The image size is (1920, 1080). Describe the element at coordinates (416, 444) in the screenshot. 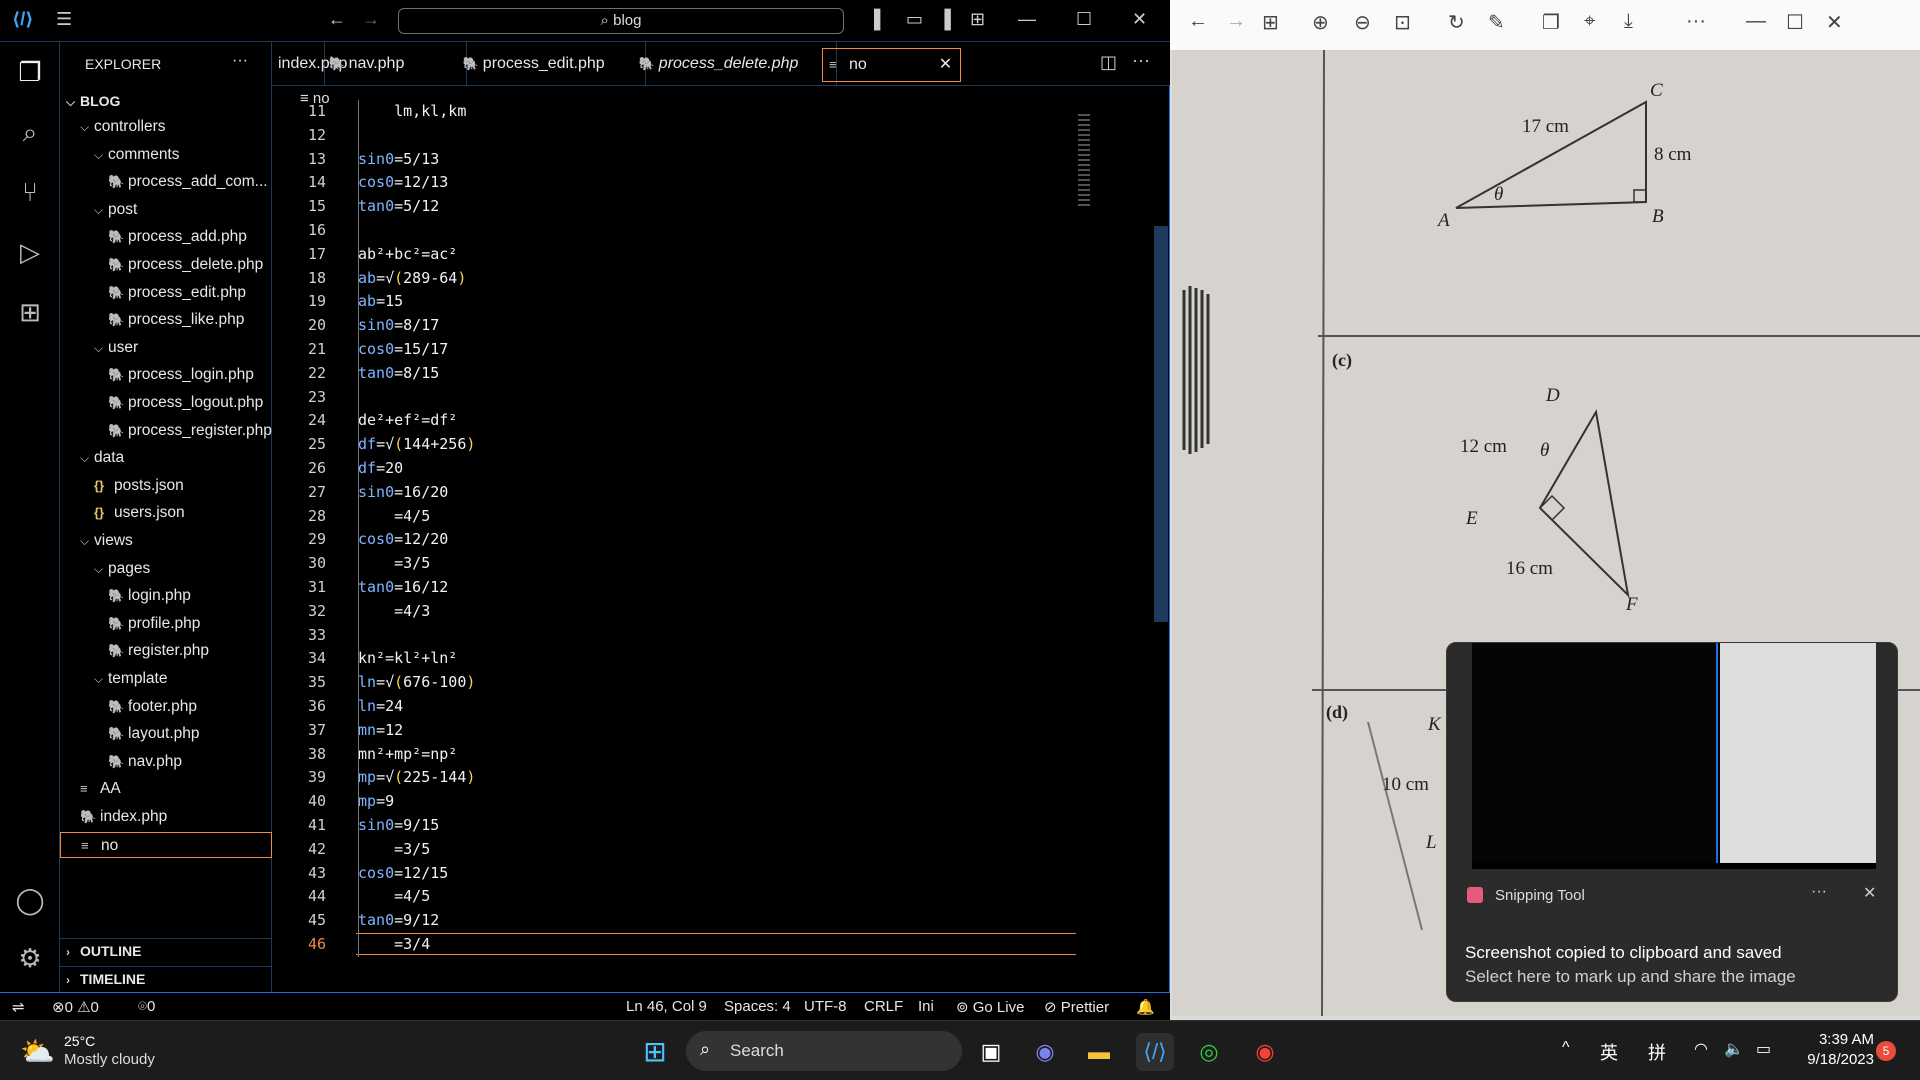

I see `code-line: df=√(144+256)` at that location.